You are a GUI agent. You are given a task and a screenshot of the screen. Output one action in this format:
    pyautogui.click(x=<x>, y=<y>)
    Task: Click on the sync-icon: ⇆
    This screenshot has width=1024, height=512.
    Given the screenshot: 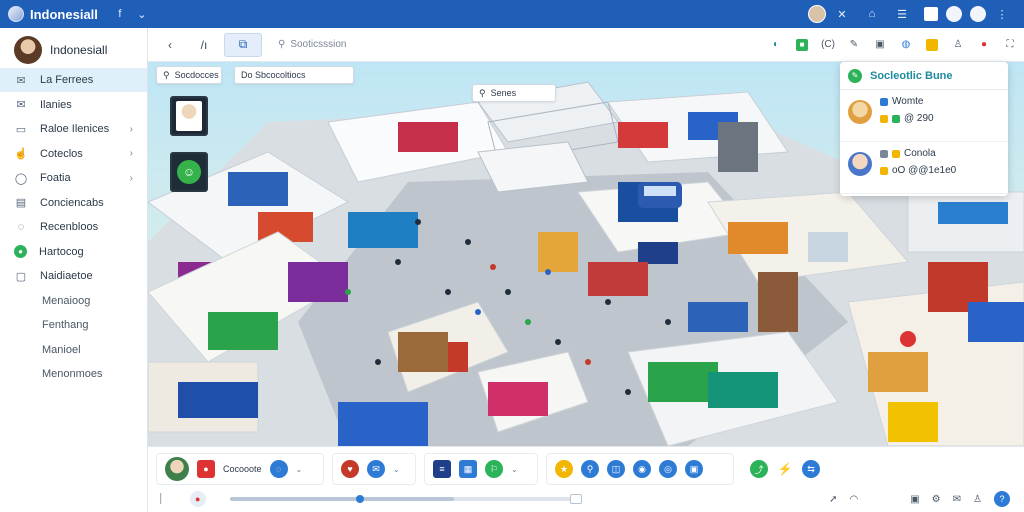 What is the action you would take?
    pyautogui.click(x=811, y=469)
    